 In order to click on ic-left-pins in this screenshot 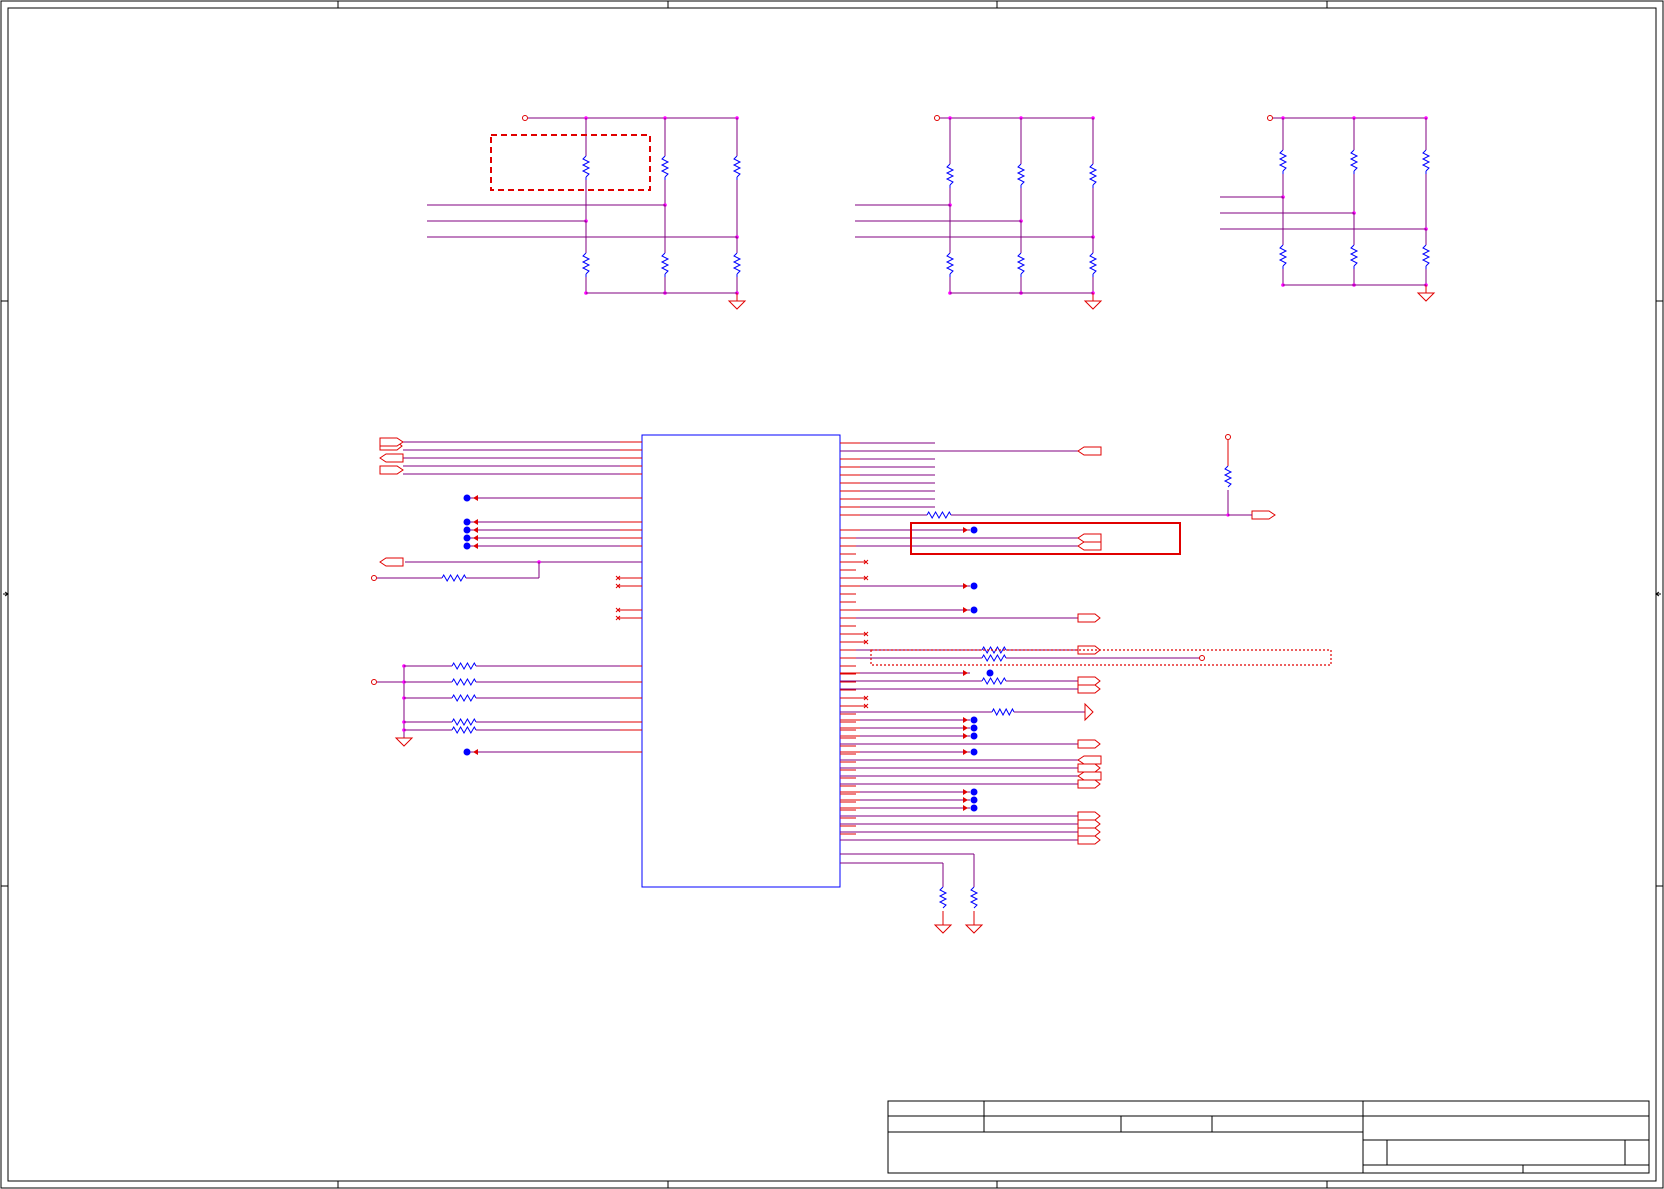, I will do `click(506, 596)`.